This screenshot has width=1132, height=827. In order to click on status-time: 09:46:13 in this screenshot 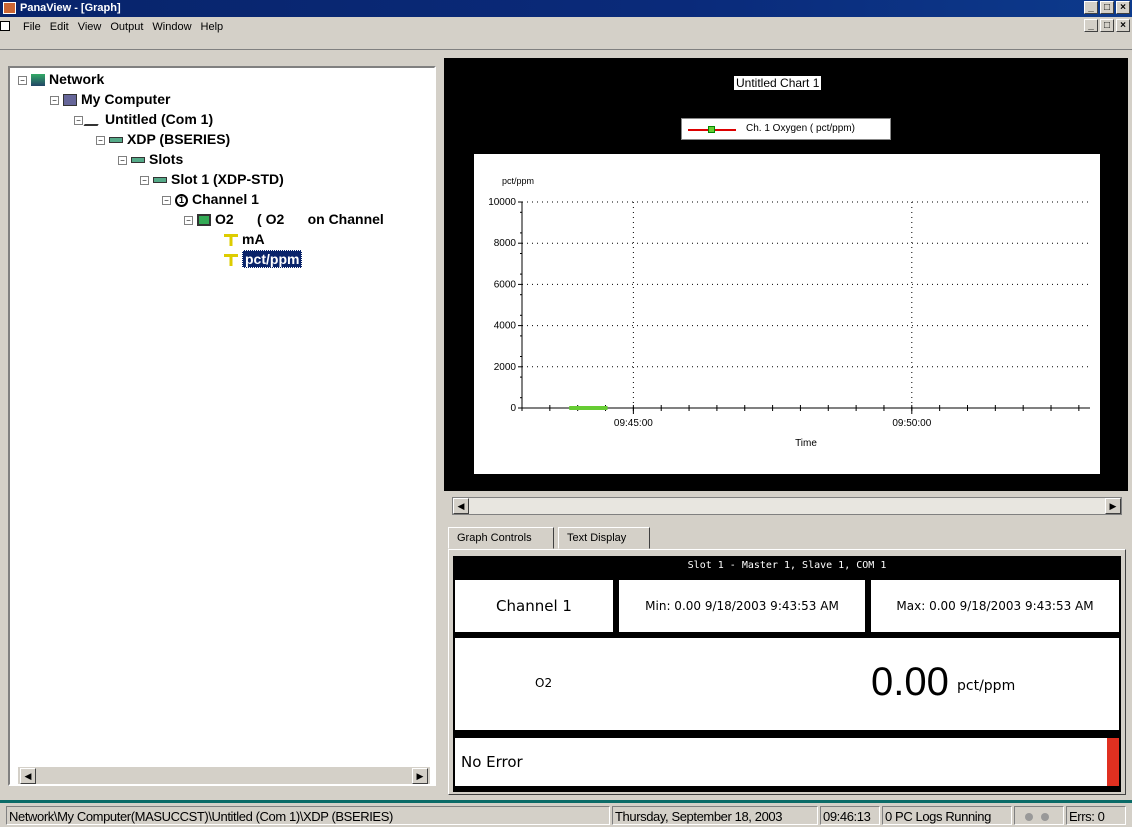, I will do `click(850, 815)`.